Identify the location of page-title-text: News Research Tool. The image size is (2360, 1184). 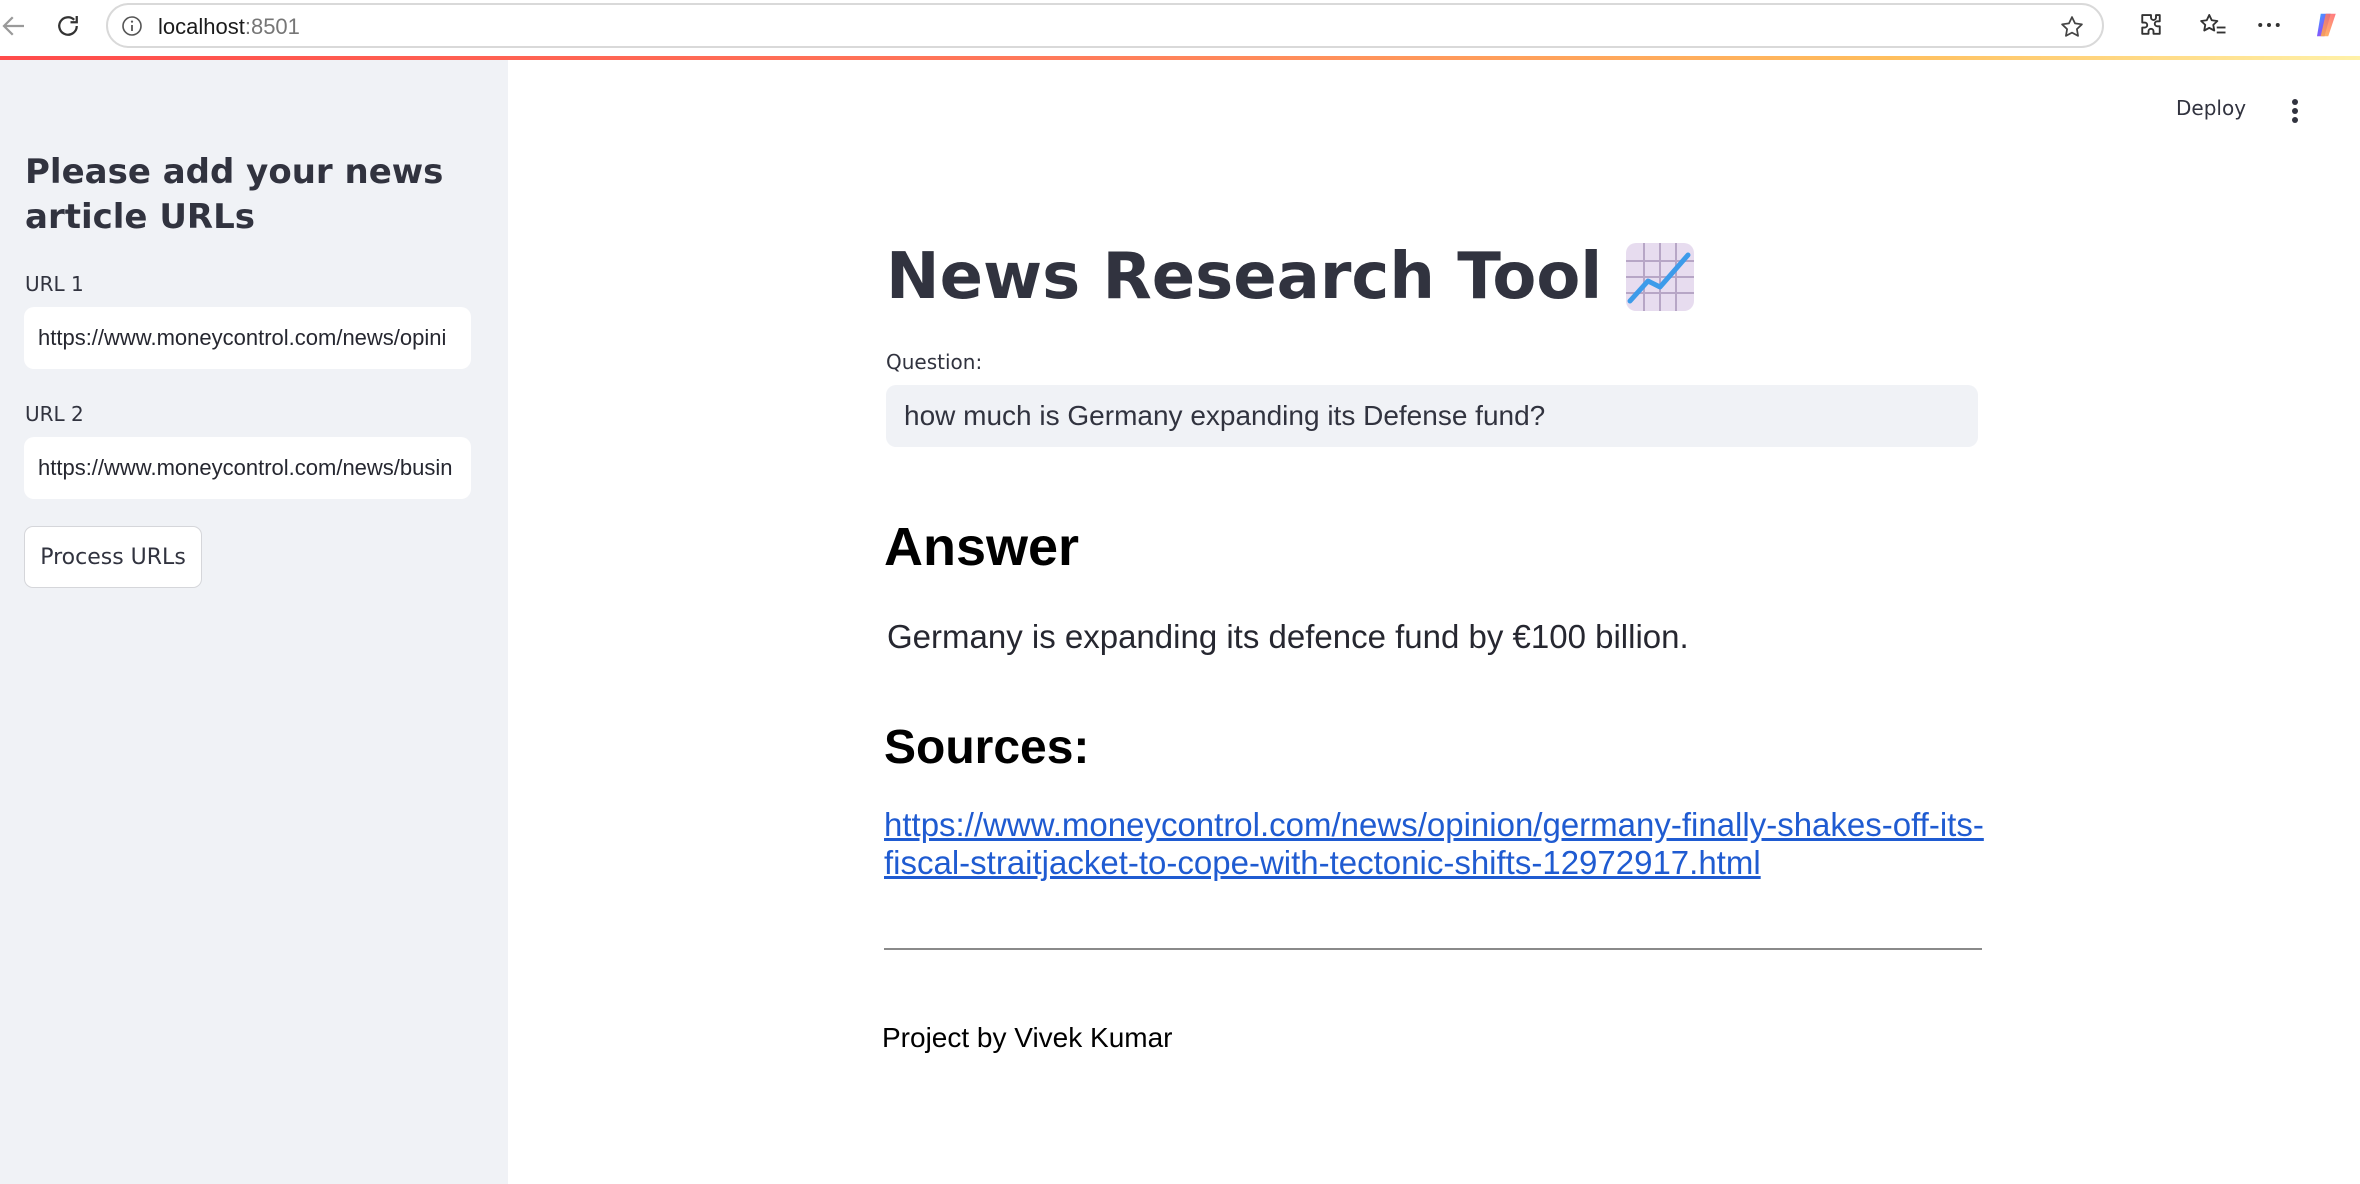
(1244, 277).